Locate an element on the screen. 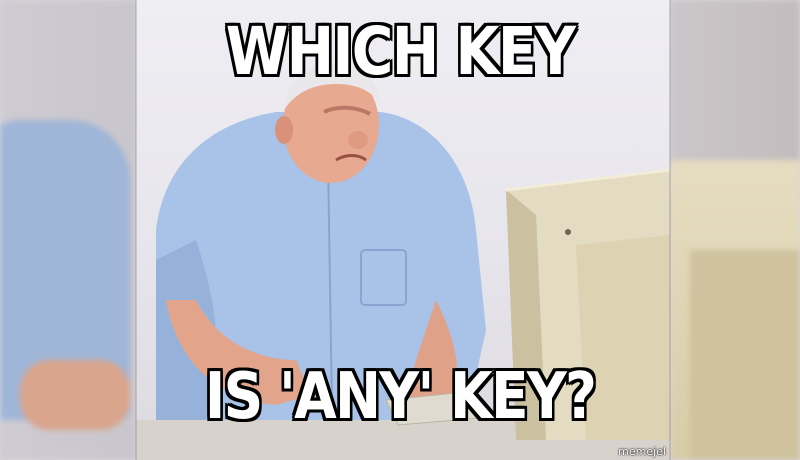  monitor-screw is located at coordinates (568, 232).